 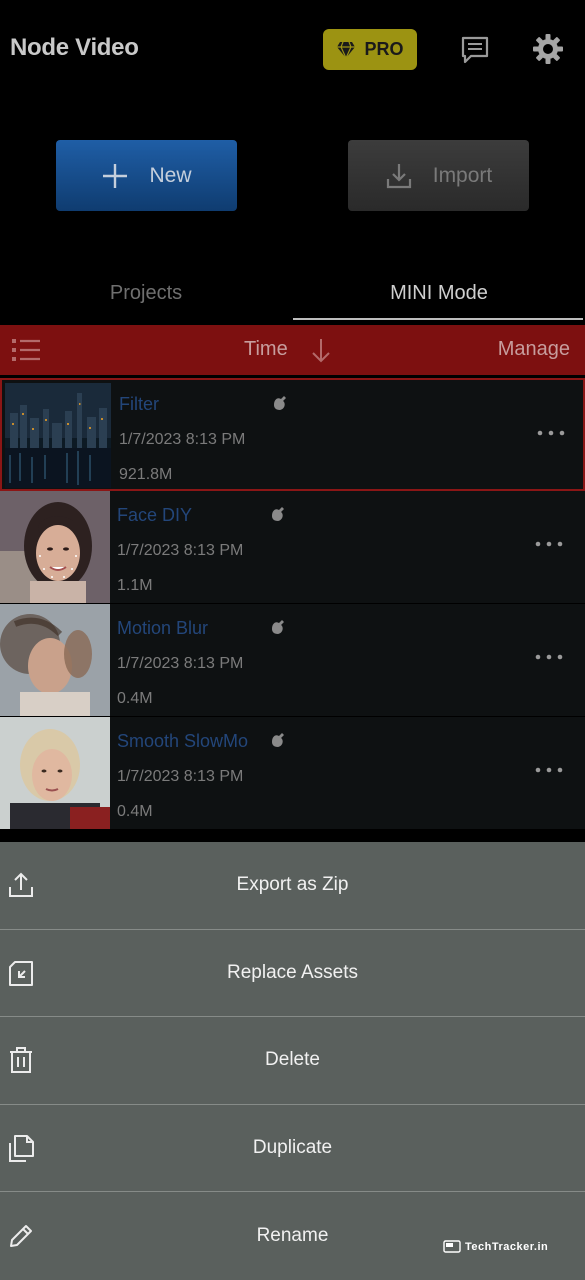 I want to click on trash-icon, so click(x=21, y=1060).